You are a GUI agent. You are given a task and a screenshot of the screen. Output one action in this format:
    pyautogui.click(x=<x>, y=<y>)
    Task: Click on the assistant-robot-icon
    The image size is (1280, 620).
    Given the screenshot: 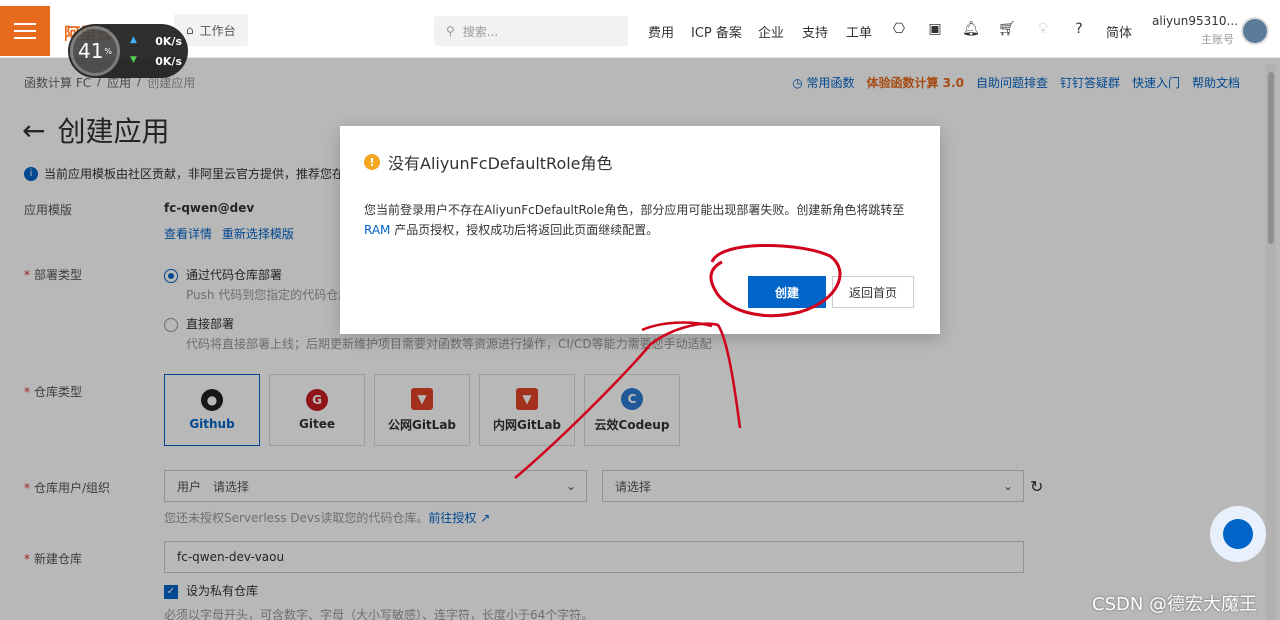 What is the action you would take?
    pyautogui.click(x=1238, y=534)
    